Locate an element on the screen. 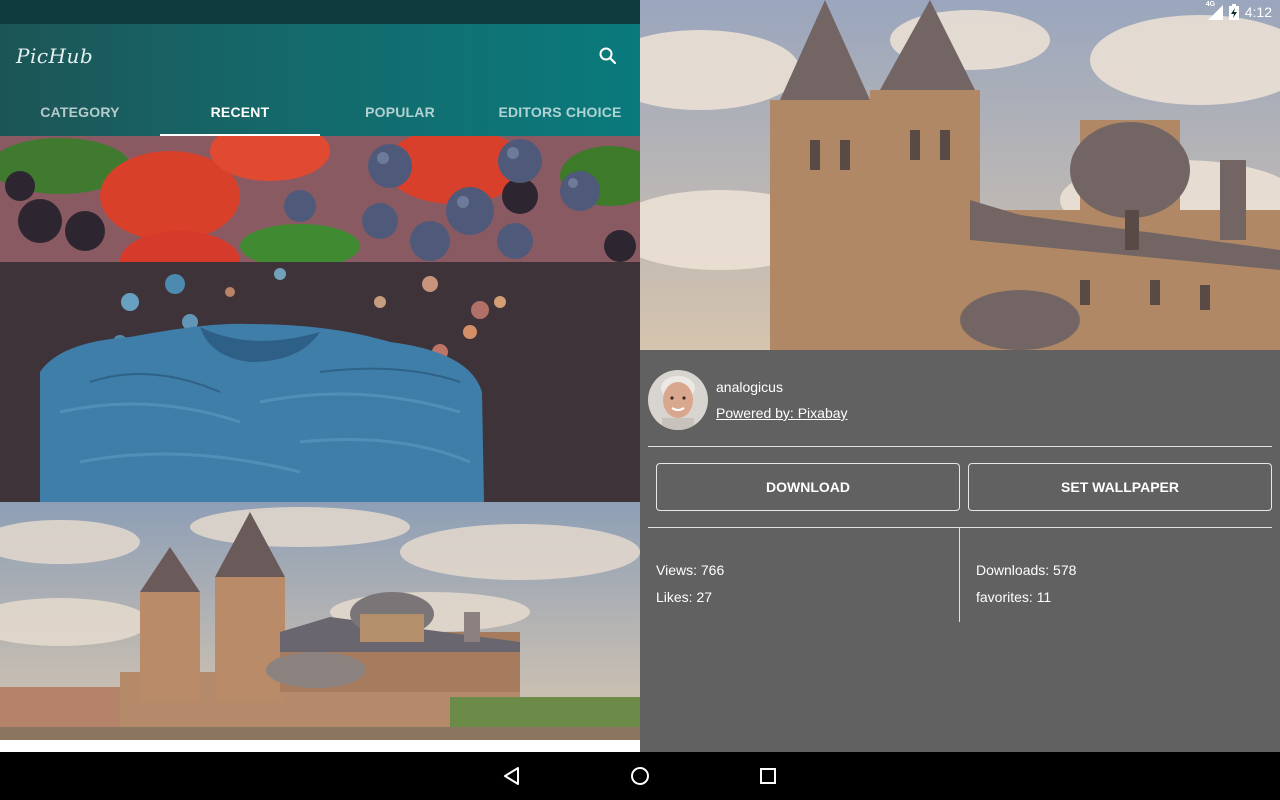  wallpaper-thumbnail-berries is located at coordinates (320, 199).